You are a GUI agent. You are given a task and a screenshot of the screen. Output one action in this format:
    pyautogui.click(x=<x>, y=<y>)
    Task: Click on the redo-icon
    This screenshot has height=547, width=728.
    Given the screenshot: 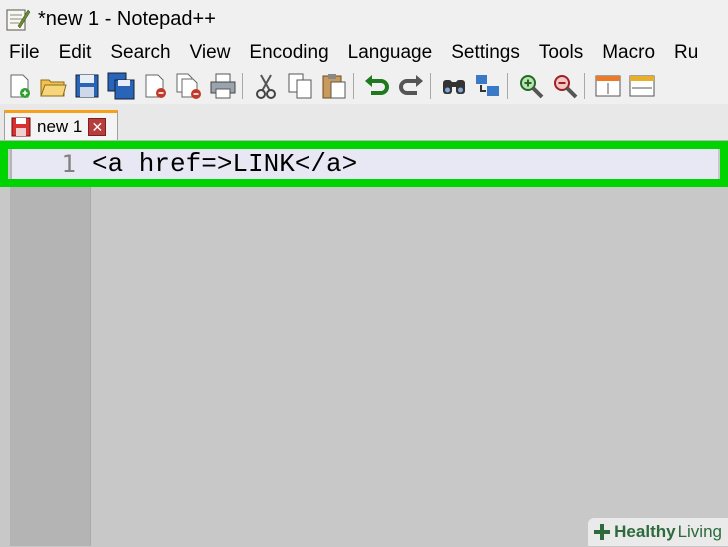 What is the action you would take?
    pyautogui.click(x=411, y=86)
    